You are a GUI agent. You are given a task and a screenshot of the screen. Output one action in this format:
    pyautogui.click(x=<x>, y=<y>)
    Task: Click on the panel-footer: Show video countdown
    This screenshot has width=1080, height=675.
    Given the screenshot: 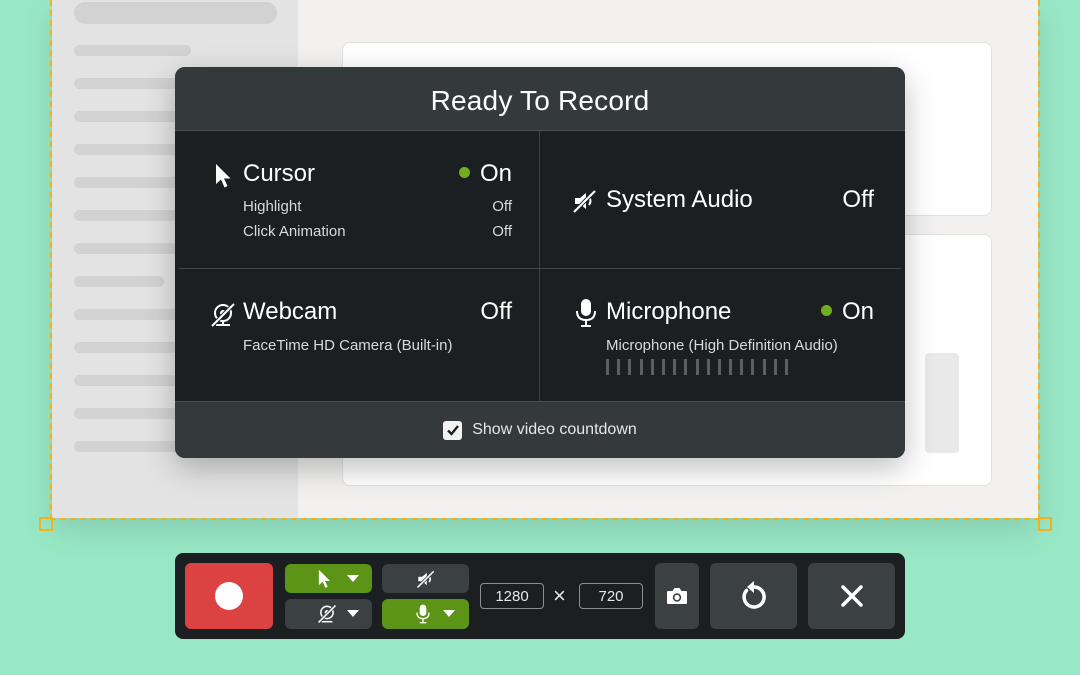 What is the action you would take?
    pyautogui.click(x=540, y=429)
    